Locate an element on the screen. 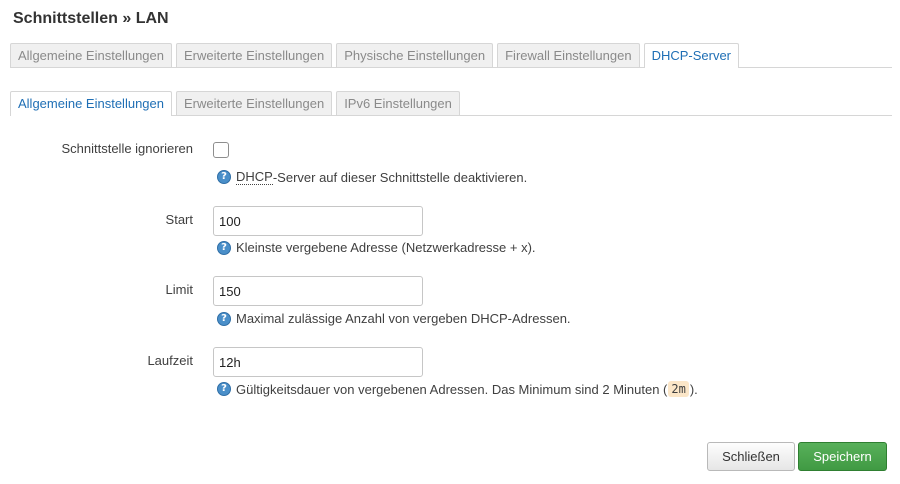  ignore-interface-checkbox is located at coordinates (221, 150).